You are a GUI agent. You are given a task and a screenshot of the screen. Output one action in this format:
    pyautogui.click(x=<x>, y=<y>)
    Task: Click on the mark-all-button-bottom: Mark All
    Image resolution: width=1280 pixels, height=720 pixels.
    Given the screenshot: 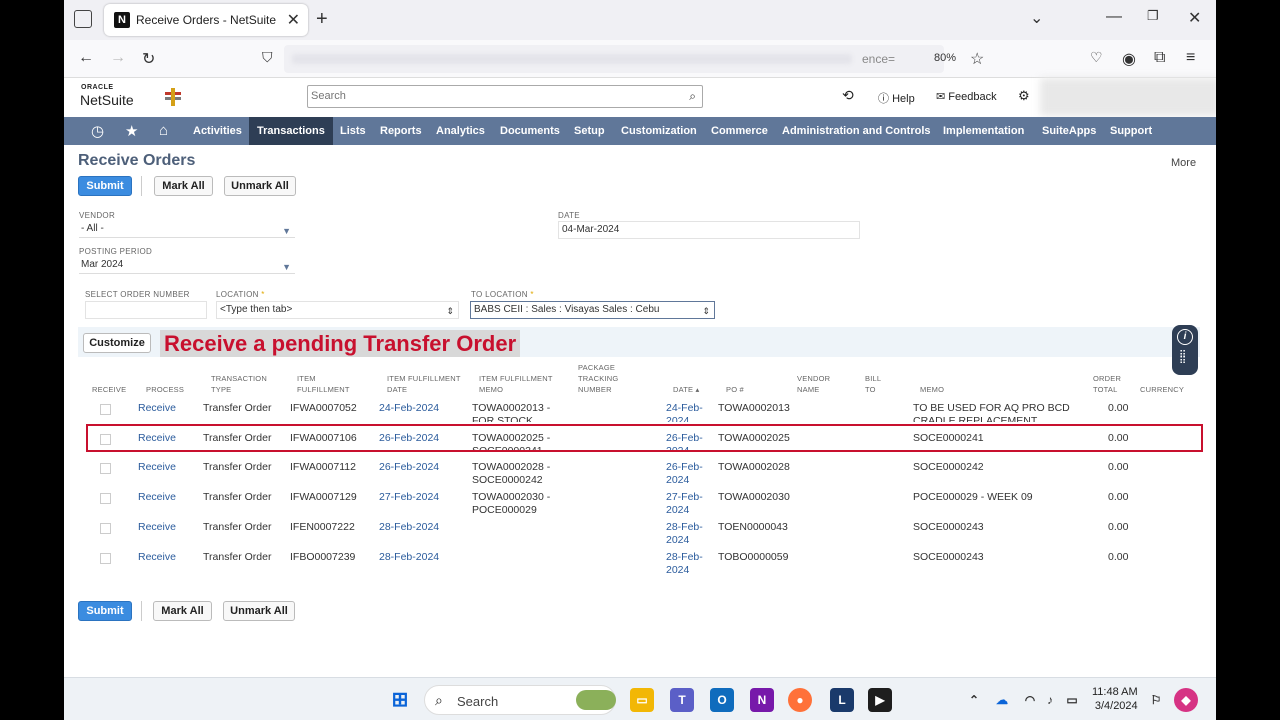 What is the action you would take?
    pyautogui.click(x=182, y=611)
    